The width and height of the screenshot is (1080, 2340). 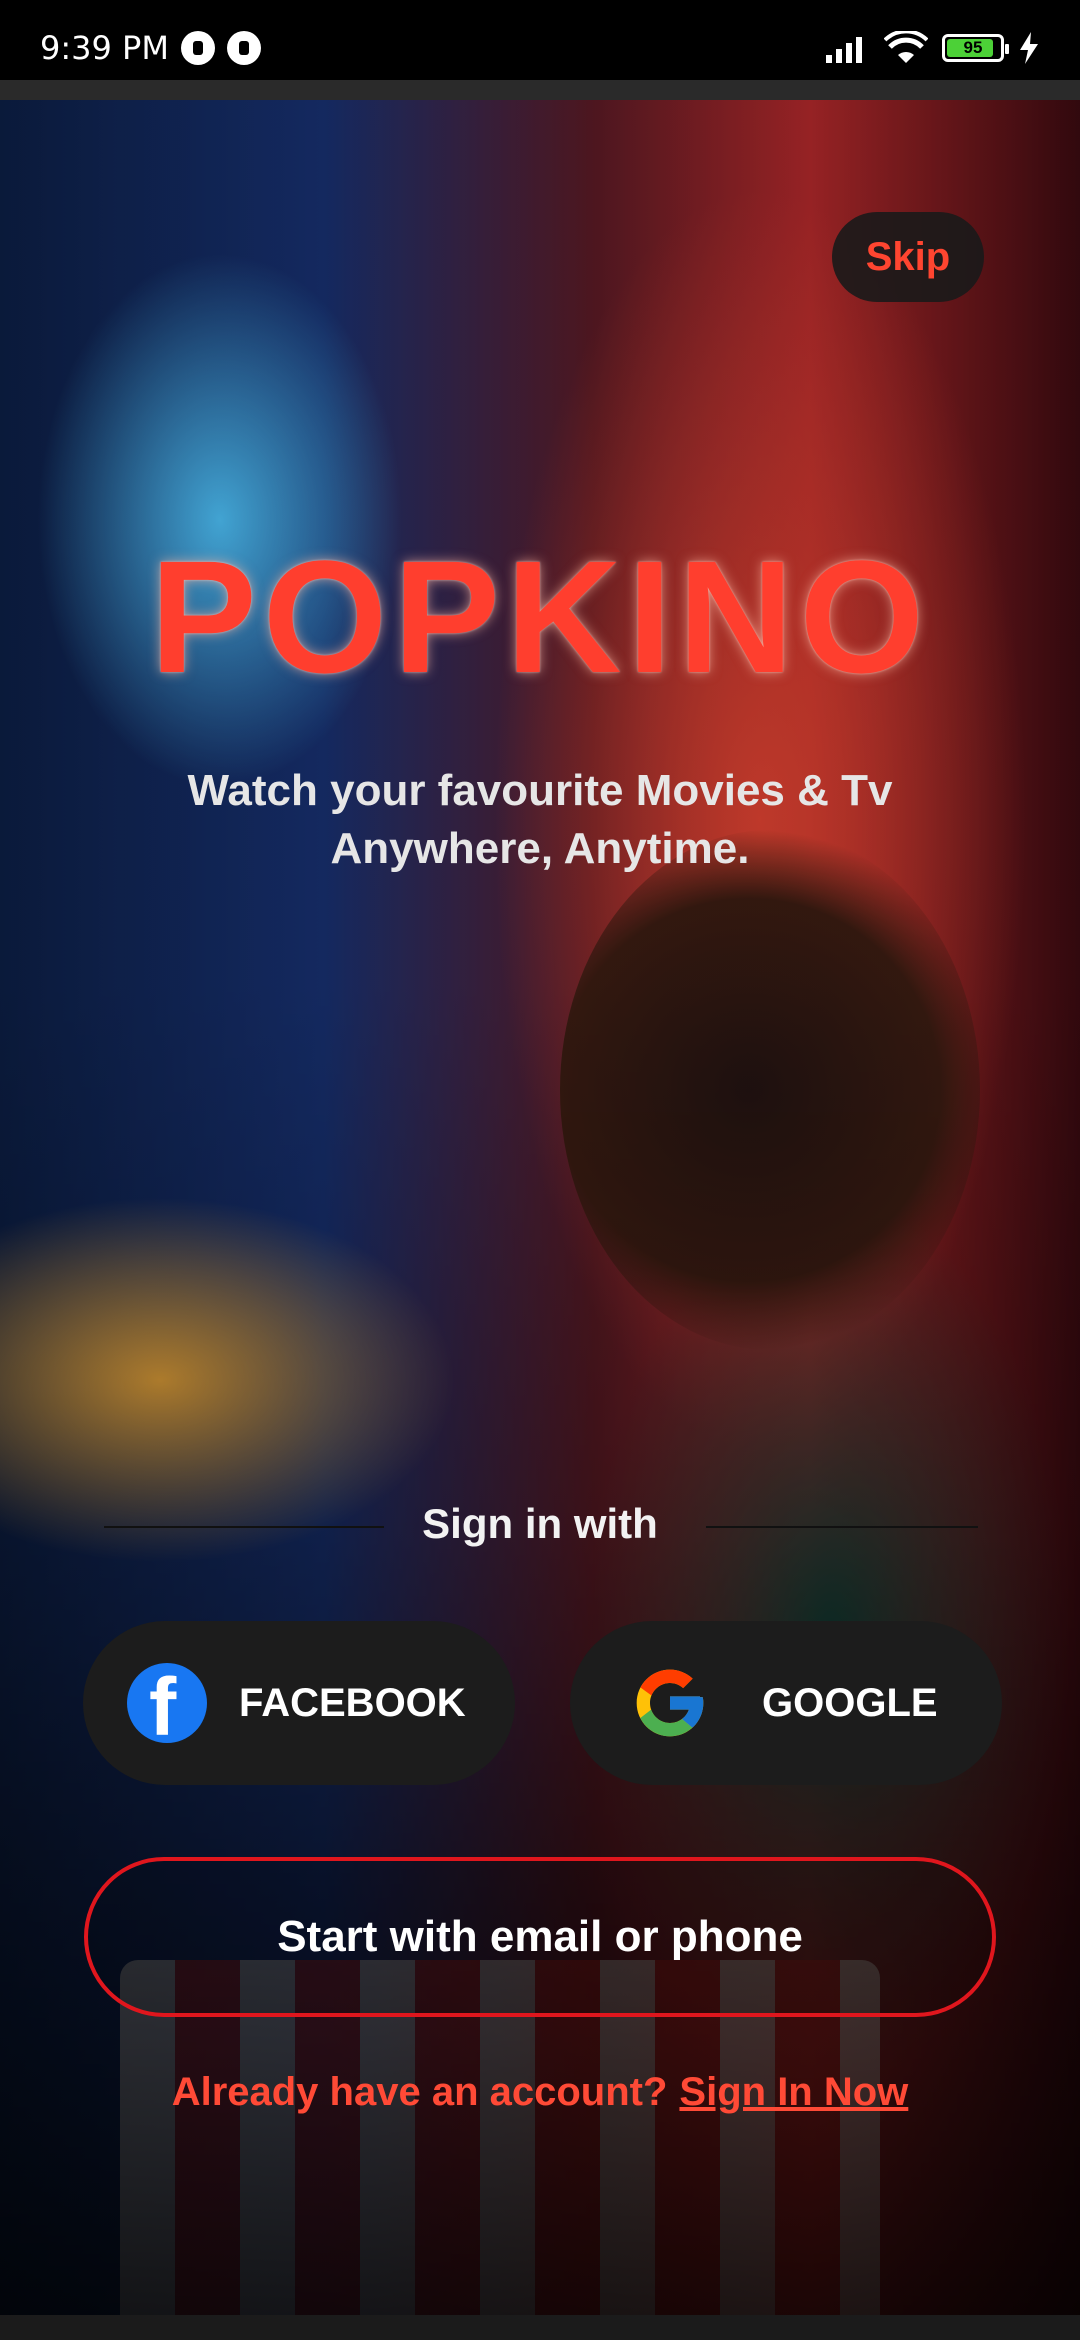 What do you see at coordinates (670, 1703) in the screenshot?
I see `google-icon` at bounding box center [670, 1703].